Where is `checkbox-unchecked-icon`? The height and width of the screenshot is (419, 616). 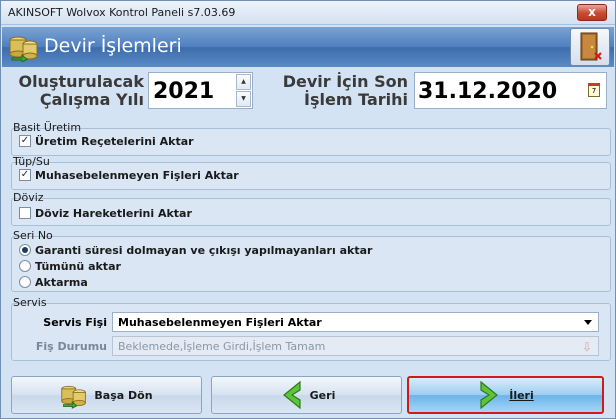 checkbox-unchecked-icon is located at coordinates (25, 213).